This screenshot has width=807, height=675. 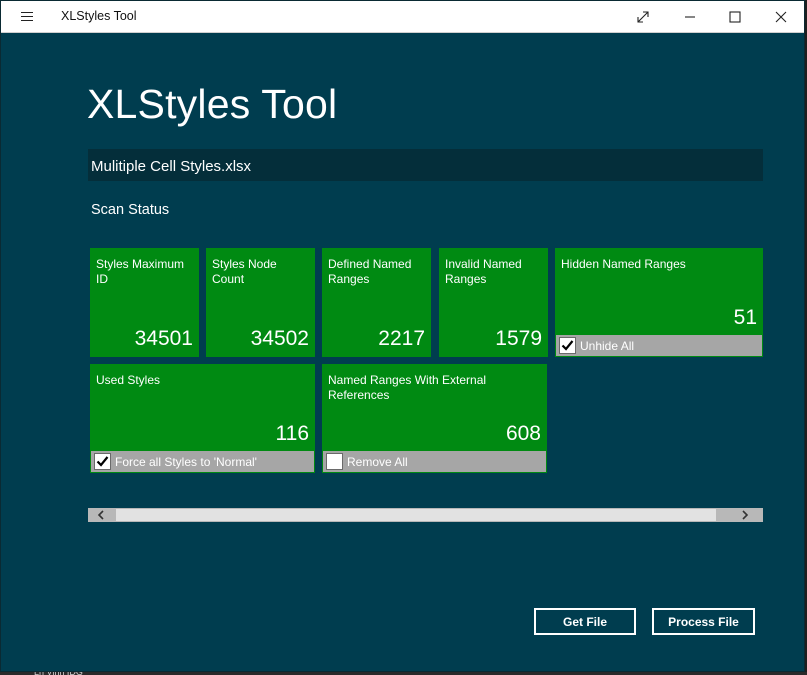 I want to click on maximize-button, so click(x=735, y=17).